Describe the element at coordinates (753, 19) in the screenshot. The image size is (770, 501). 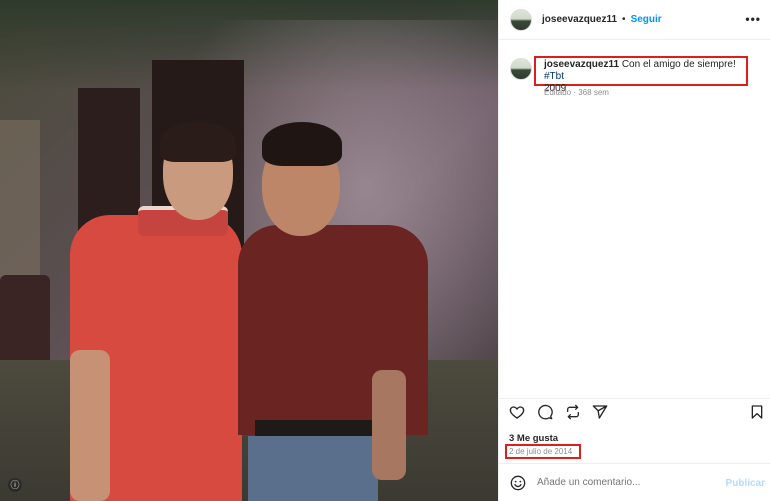
I see `more-options-icon: •••` at that location.